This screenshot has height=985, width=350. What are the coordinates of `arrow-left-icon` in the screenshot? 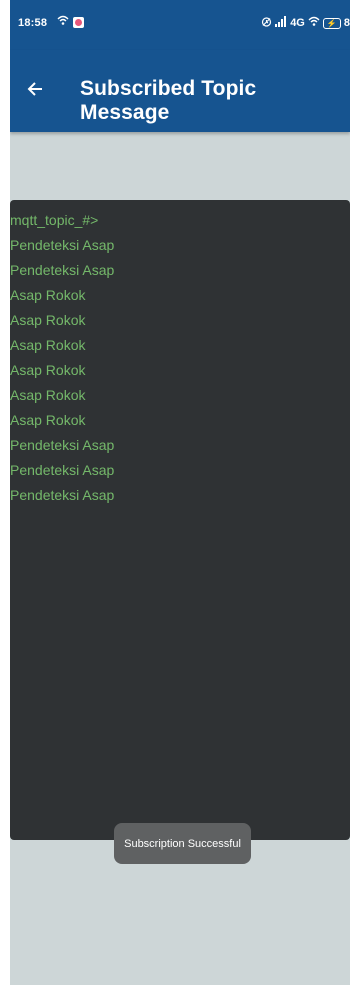 It's located at (34, 89).